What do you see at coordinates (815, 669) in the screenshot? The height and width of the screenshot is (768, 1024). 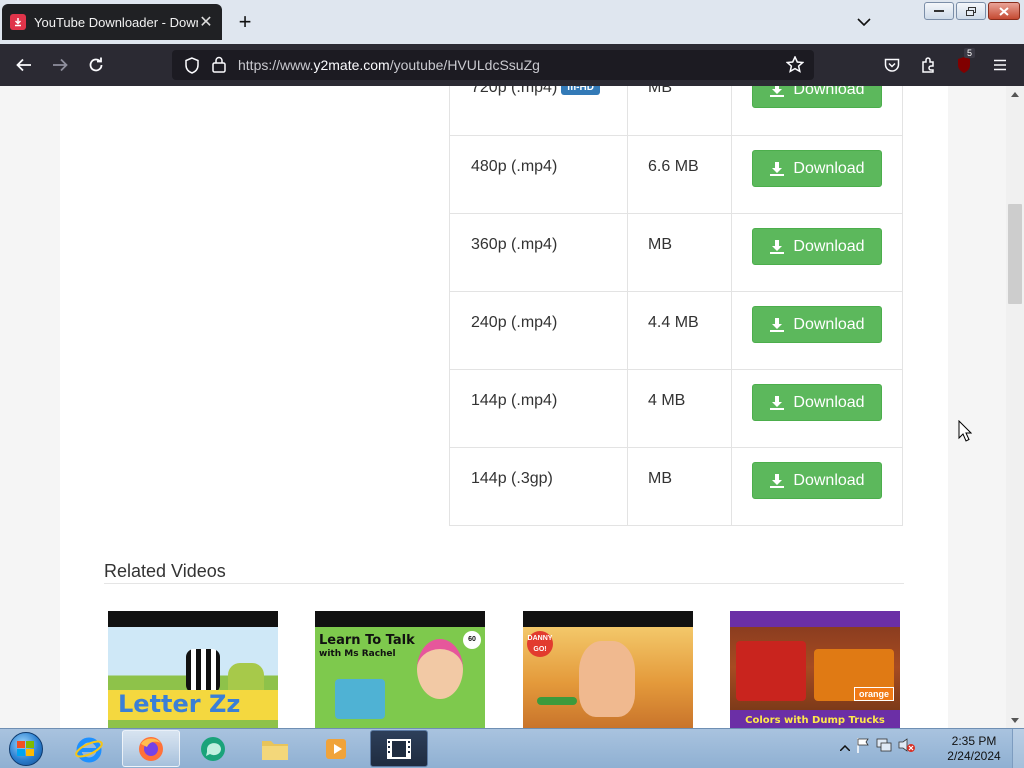 I see `related-video-thumbnail: orange Colors with Dump Trucks` at bounding box center [815, 669].